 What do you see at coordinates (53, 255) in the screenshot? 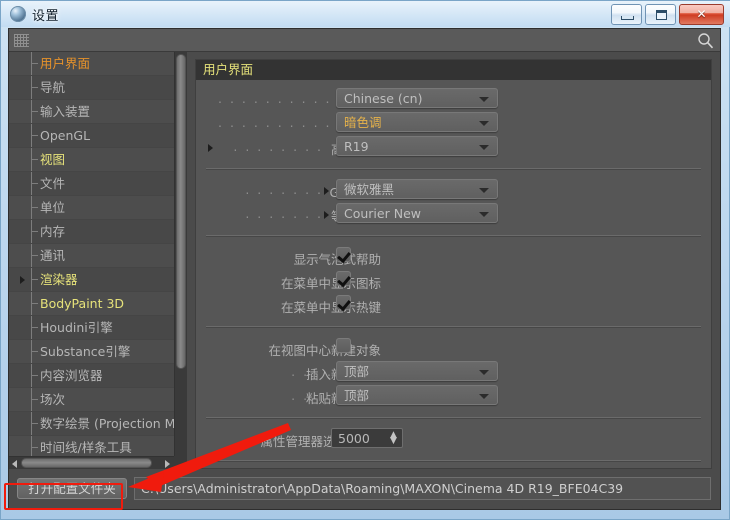
I see `sidebar-item-label: 通讯` at bounding box center [53, 255].